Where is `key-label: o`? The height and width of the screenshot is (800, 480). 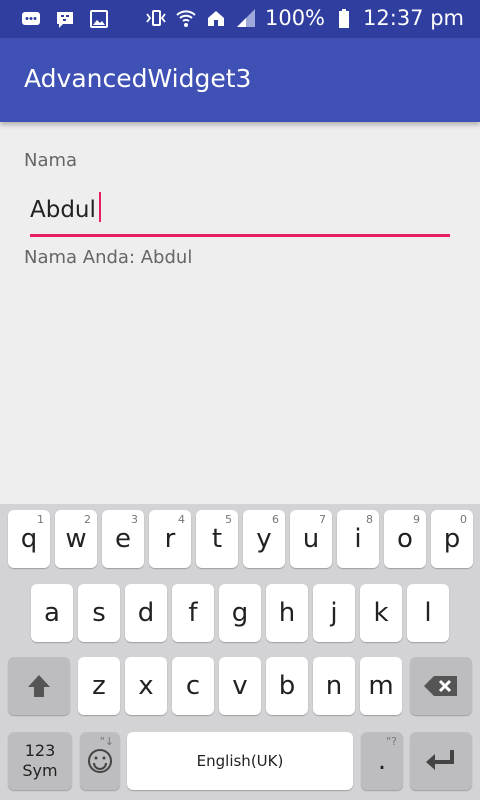
key-label: o is located at coordinates (405, 539).